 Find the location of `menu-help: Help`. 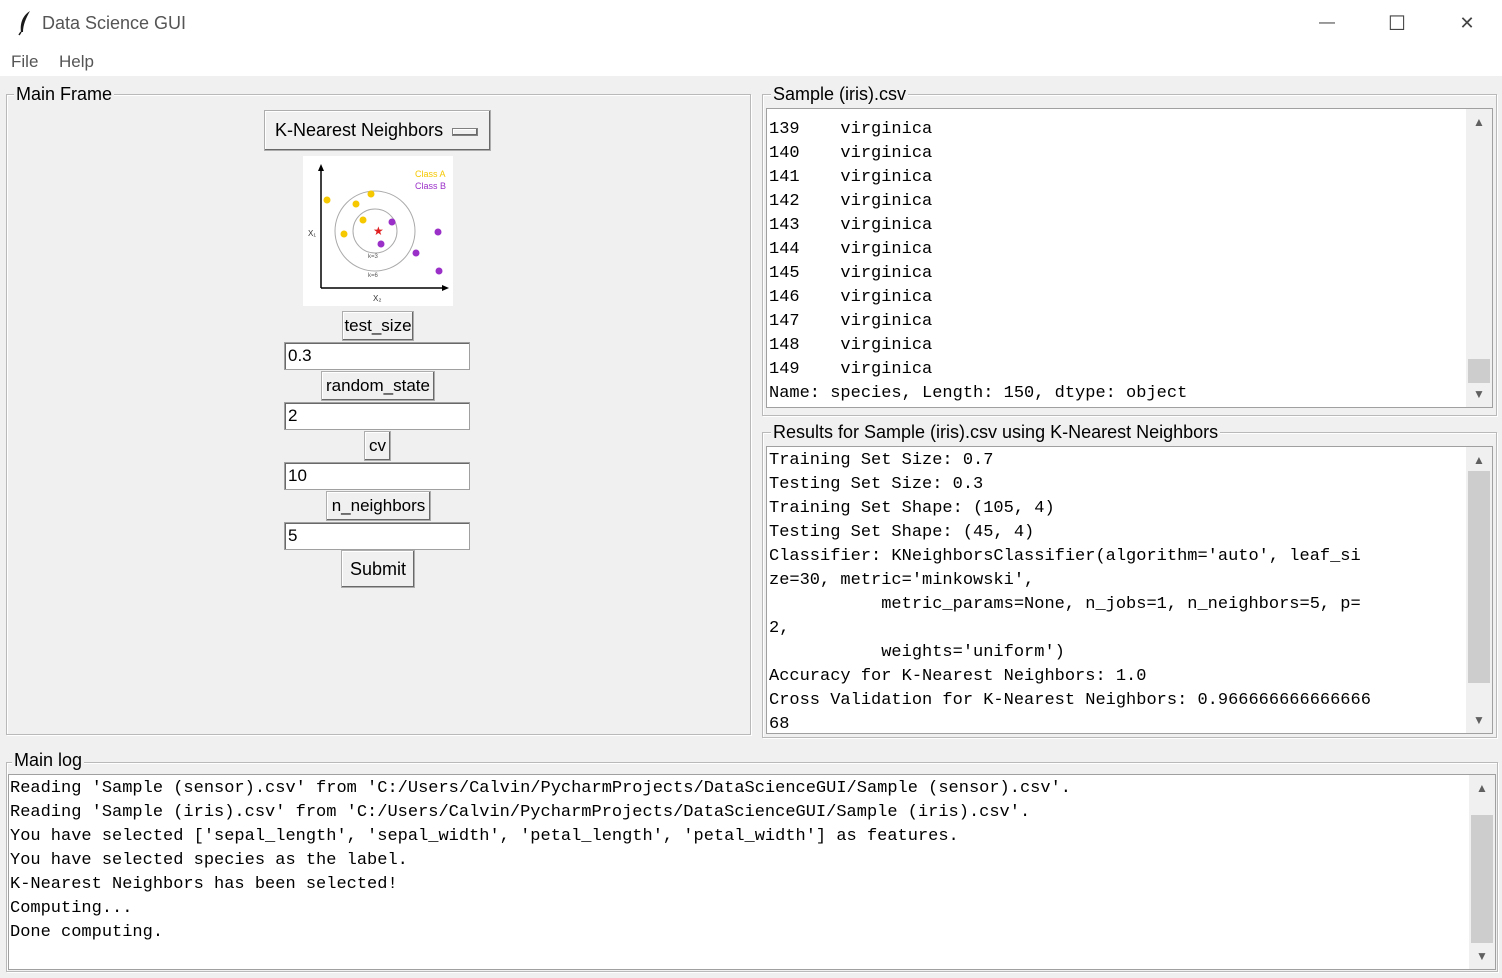

menu-help: Help is located at coordinates (76, 62).